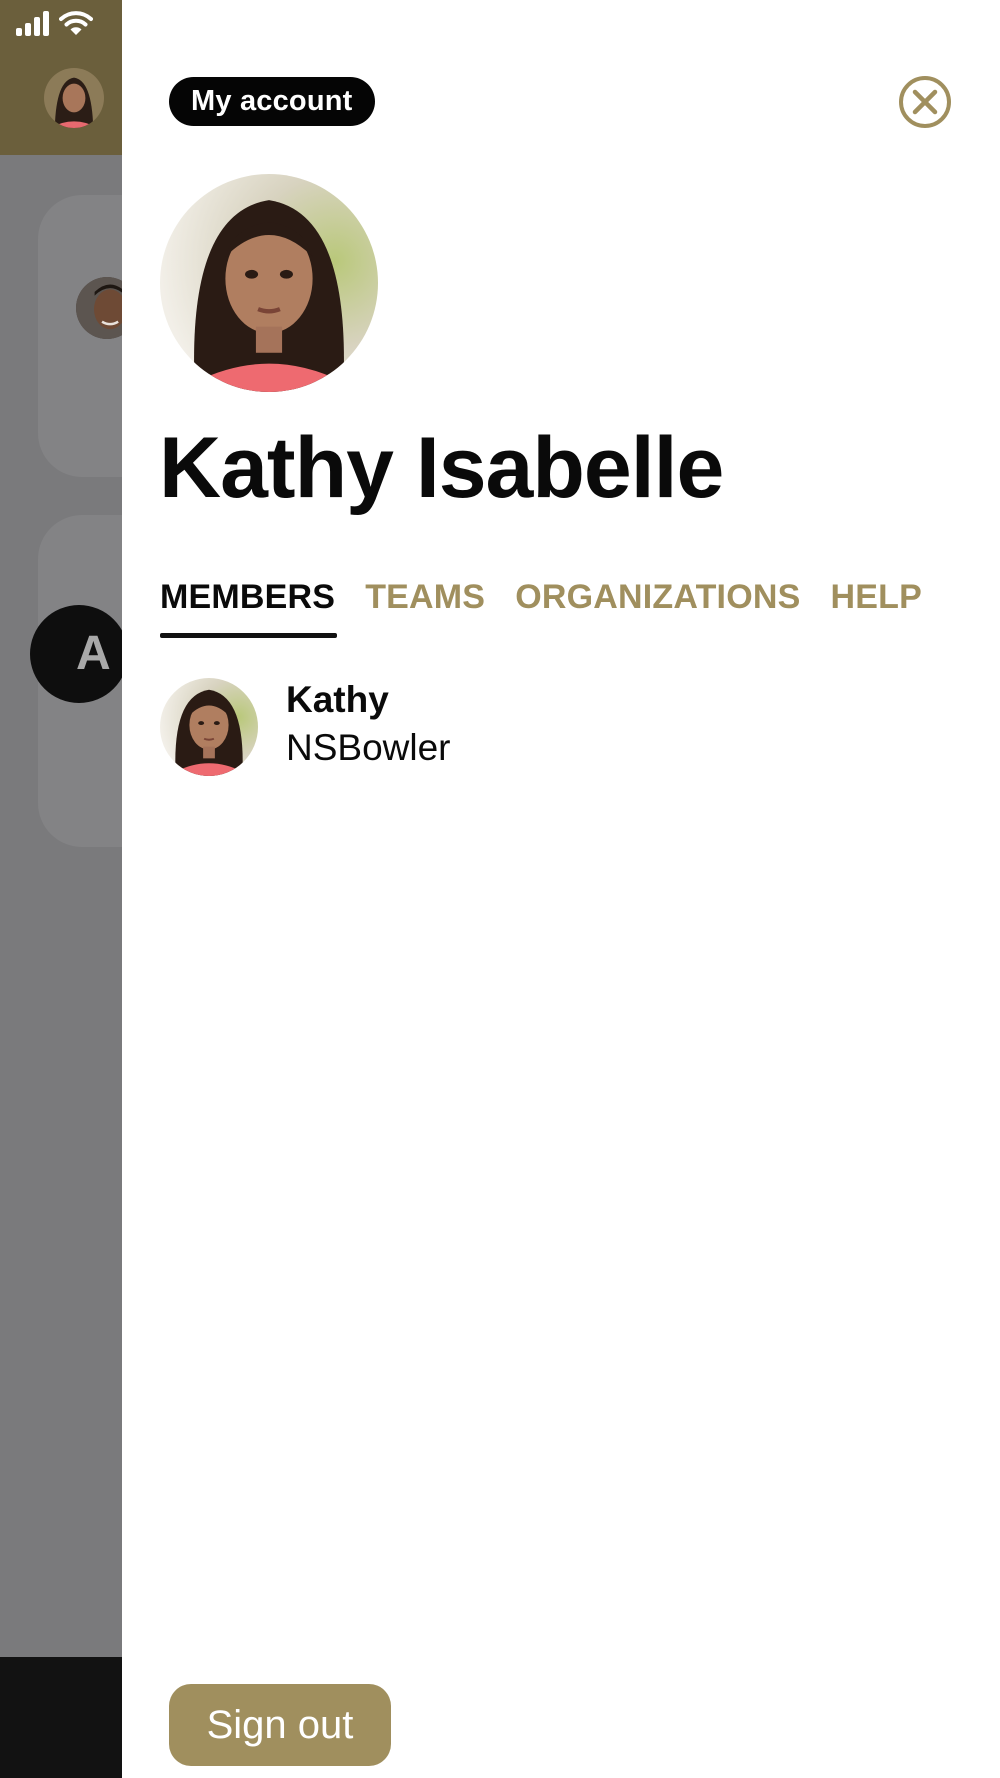 The width and height of the screenshot is (1000, 1778). Describe the element at coordinates (368, 747) in the screenshot. I see `member-username: NSBowler` at that location.